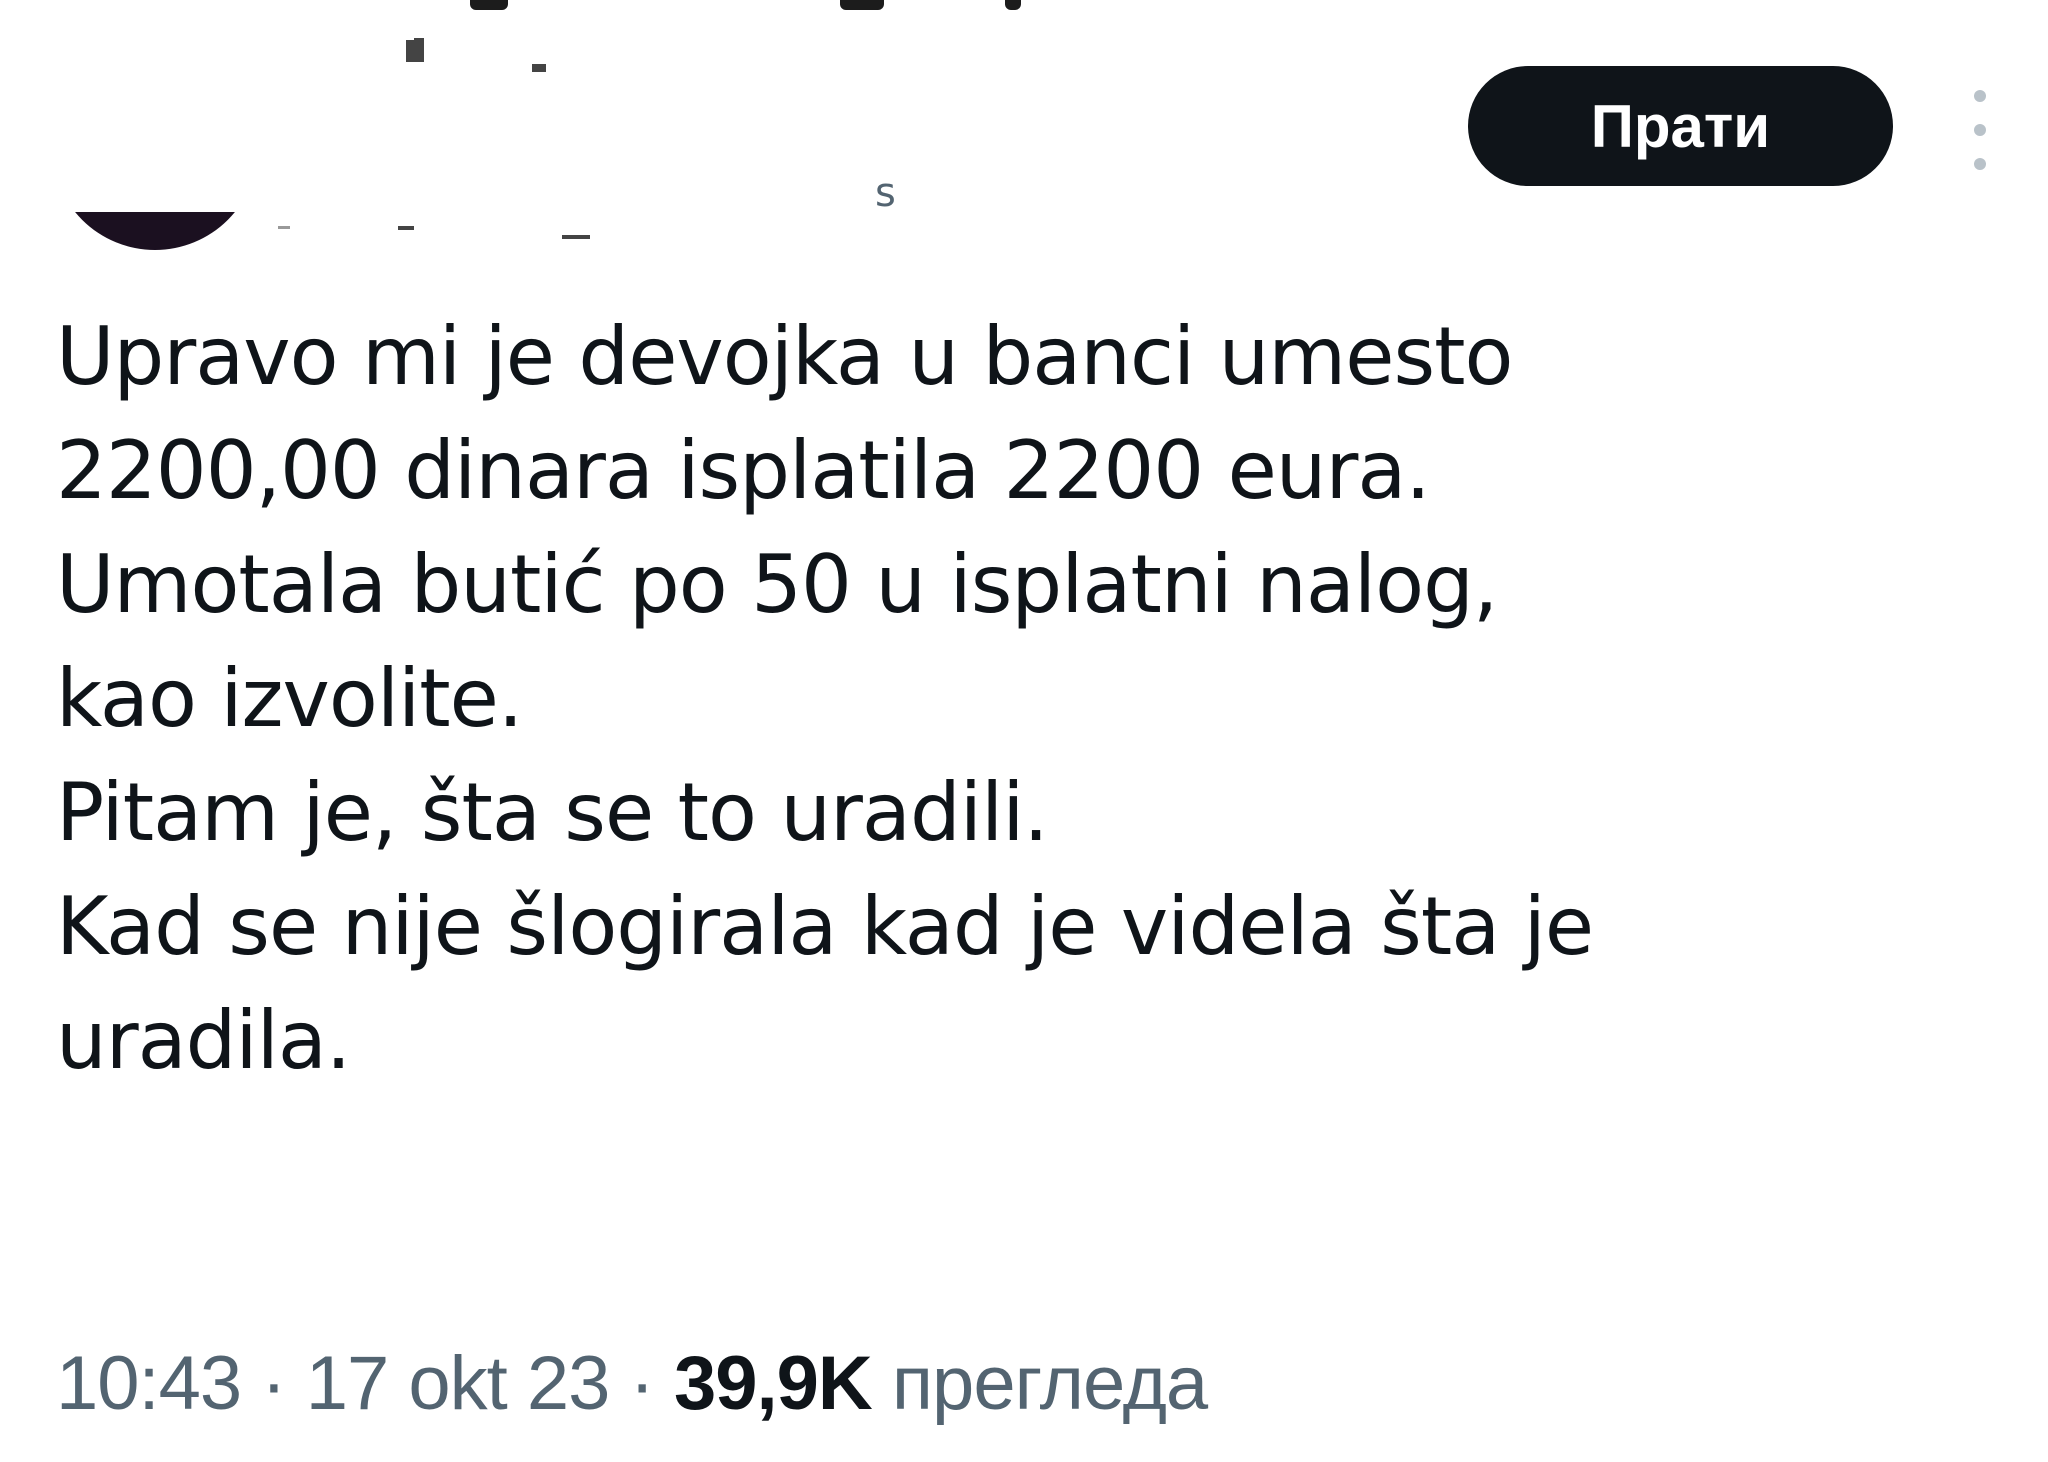 This screenshot has width=2048, height=1462. Describe the element at coordinates (156, 117) in the screenshot. I see `avatar-redaction` at that location.